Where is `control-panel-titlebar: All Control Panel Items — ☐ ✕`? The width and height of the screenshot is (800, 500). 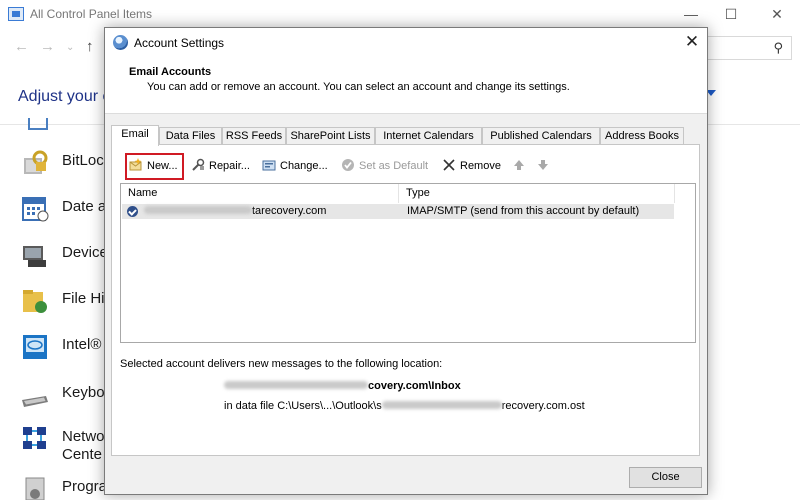 control-panel-titlebar: All Control Panel Items — ☐ ✕ is located at coordinates (400, 15).